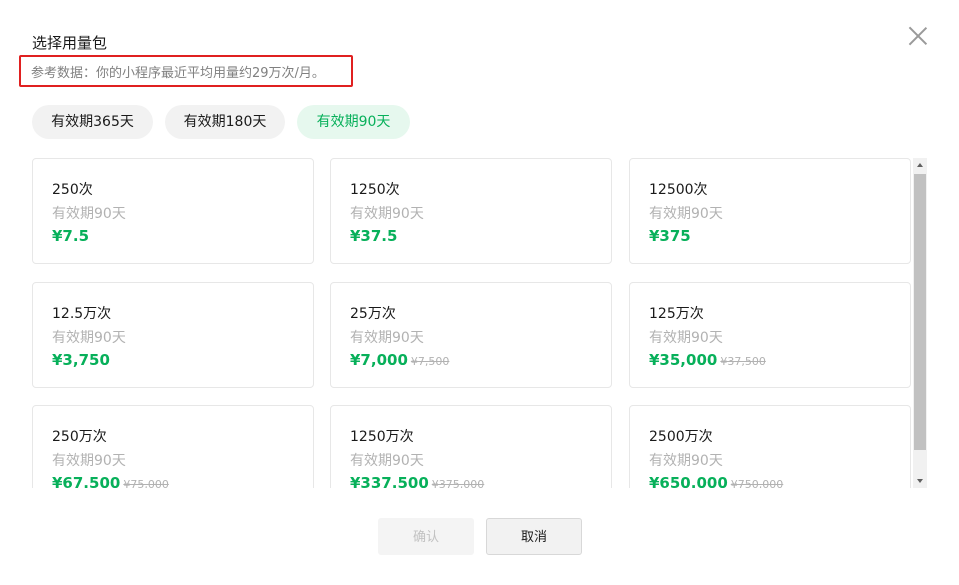 The height and width of the screenshot is (585, 959). Describe the element at coordinates (72, 190) in the screenshot. I see `package-count: 250次` at that location.